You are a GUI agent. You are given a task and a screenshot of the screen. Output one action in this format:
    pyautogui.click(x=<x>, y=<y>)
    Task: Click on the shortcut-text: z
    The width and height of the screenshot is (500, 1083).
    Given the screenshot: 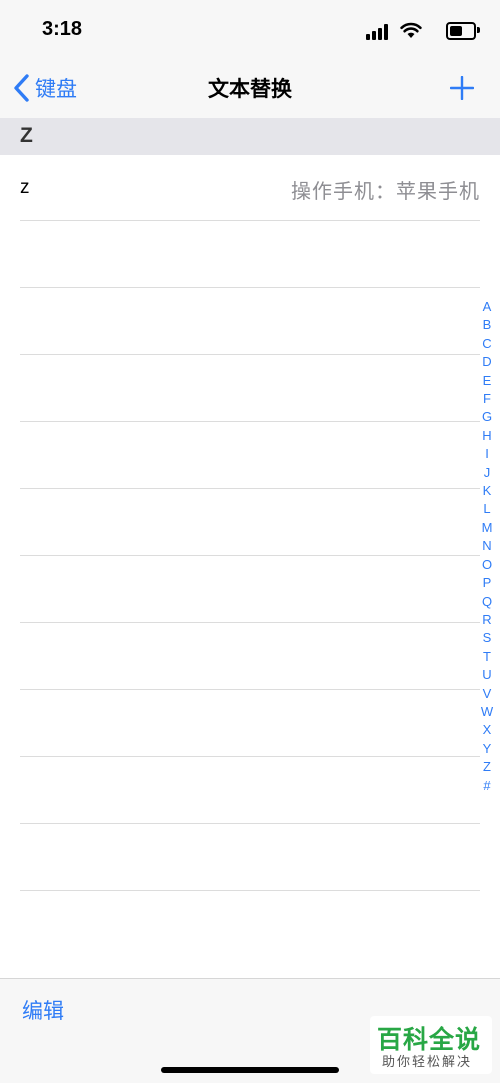 What is the action you would take?
    pyautogui.click(x=25, y=187)
    